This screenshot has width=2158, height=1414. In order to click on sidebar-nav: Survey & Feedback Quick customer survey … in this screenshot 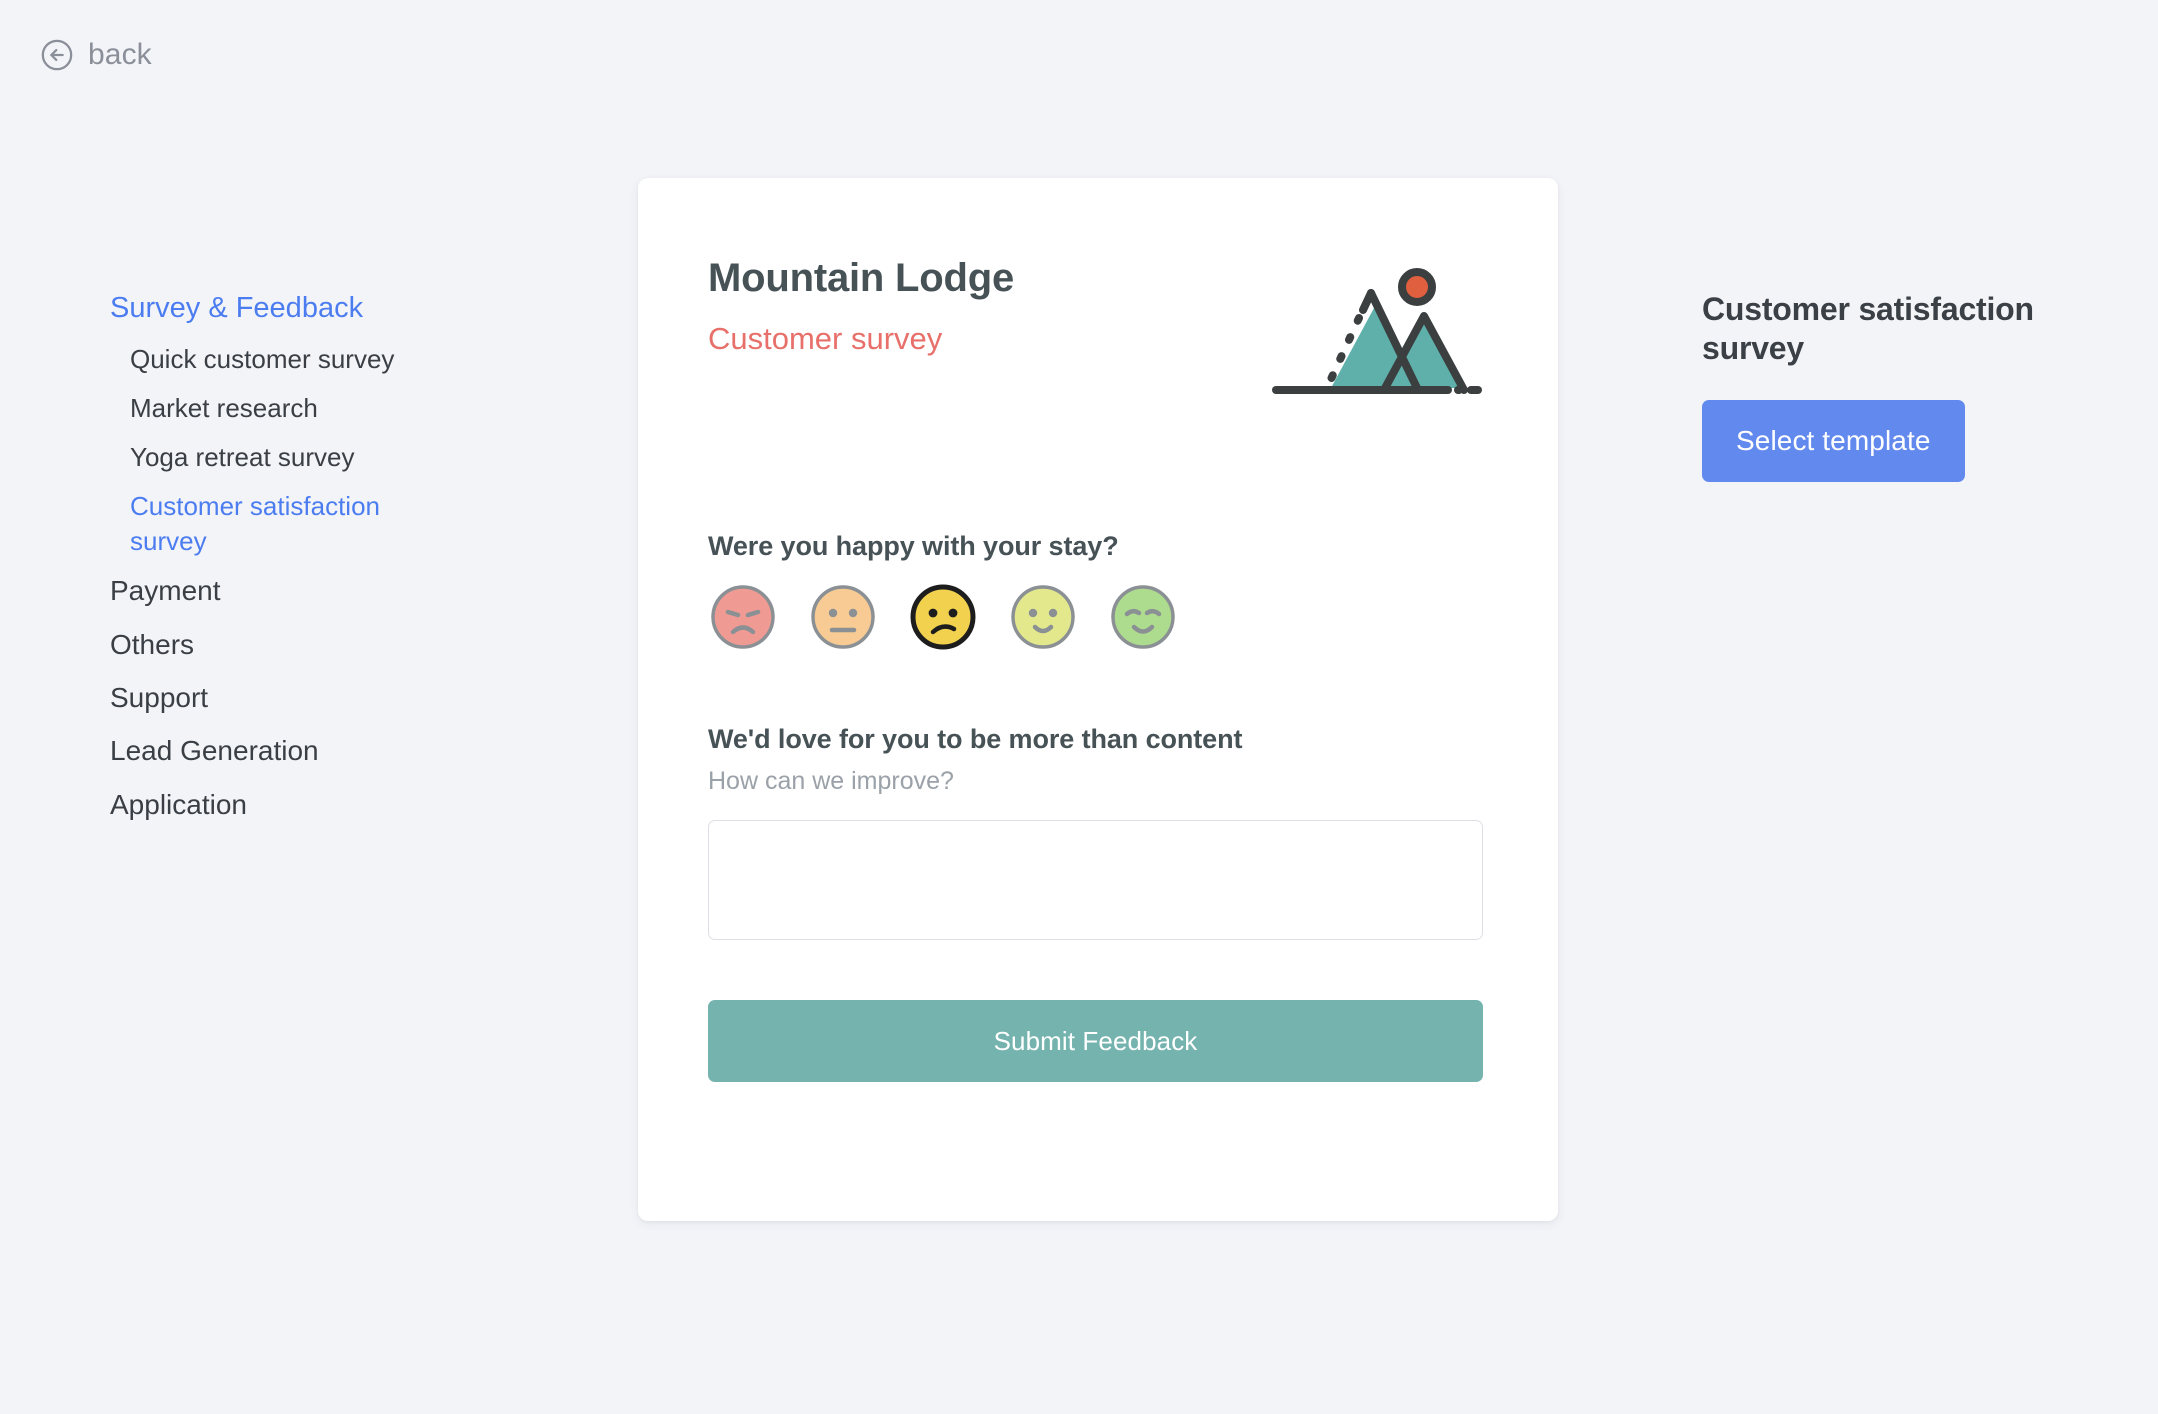, I will do `click(320, 565)`.